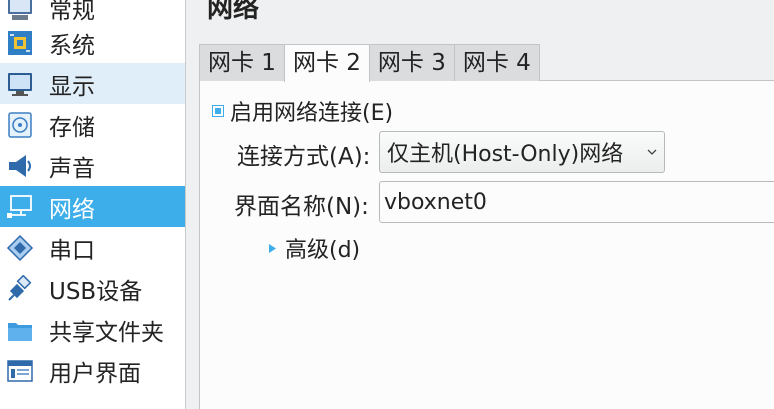  Describe the element at coordinates (20, 207) in the screenshot. I see `network-icon` at that location.